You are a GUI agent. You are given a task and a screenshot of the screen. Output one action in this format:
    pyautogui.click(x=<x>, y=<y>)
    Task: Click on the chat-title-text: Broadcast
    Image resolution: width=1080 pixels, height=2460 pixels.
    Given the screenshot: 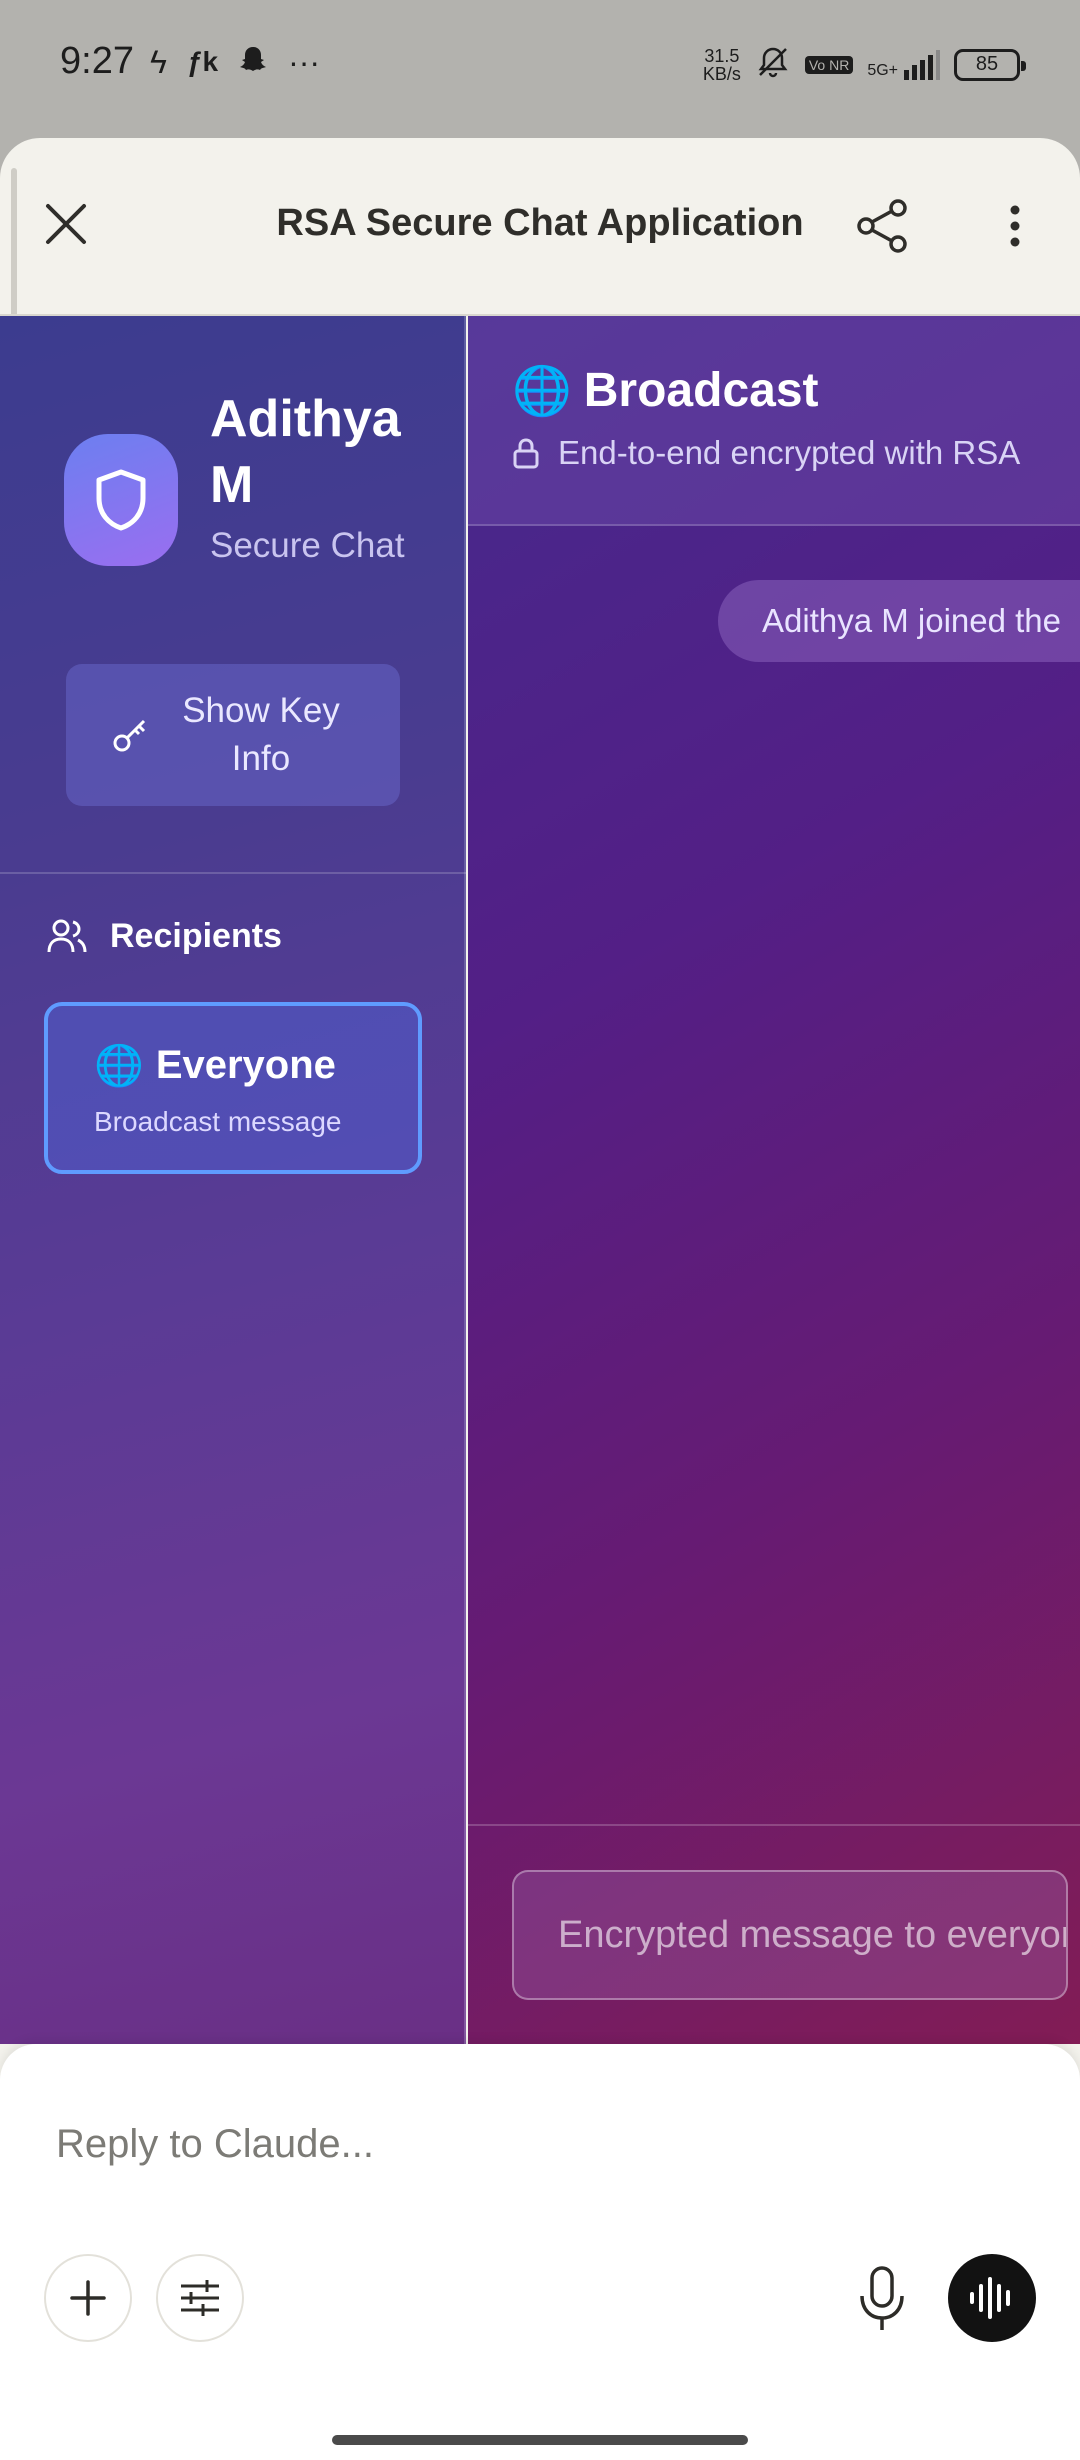 What is the action you would take?
    pyautogui.click(x=701, y=390)
    